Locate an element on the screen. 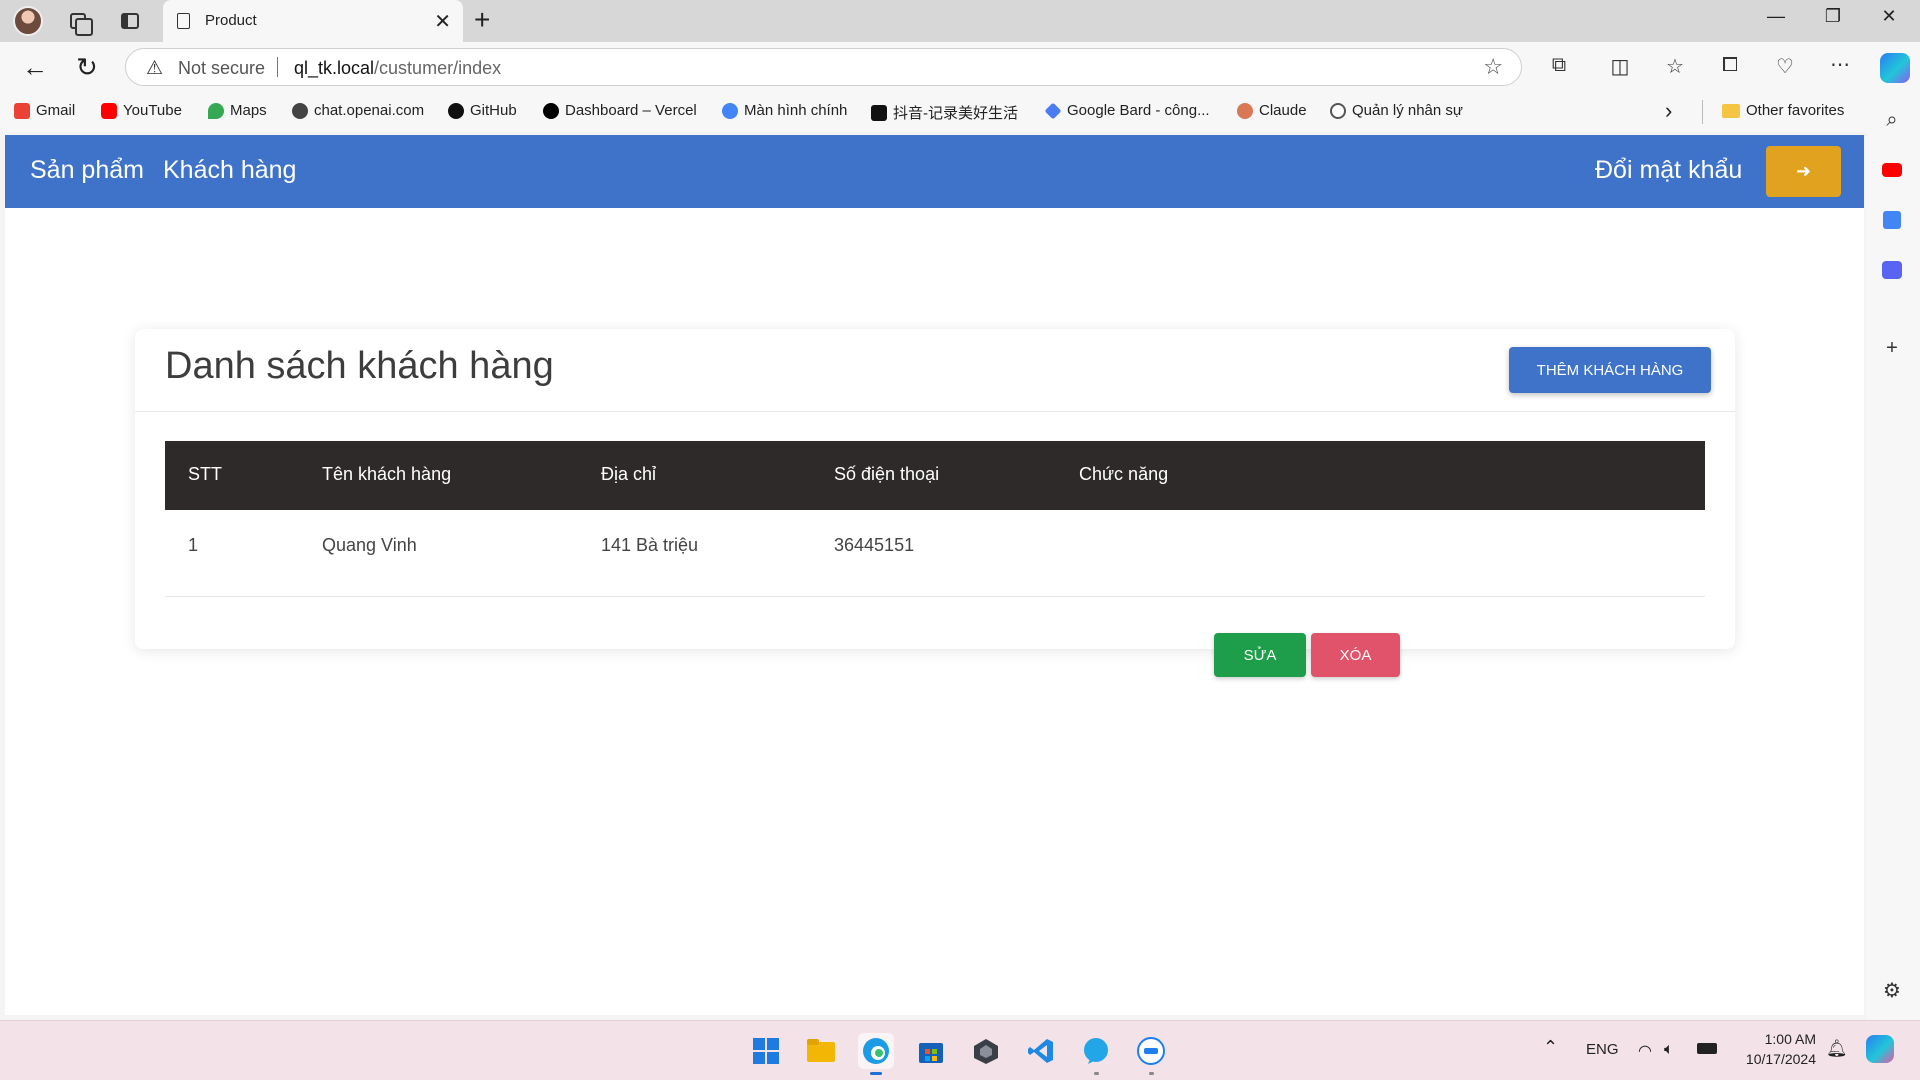 The height and width of the screenshot is (1080, 1920). profile-avatar is located at coordinates (28, 21).